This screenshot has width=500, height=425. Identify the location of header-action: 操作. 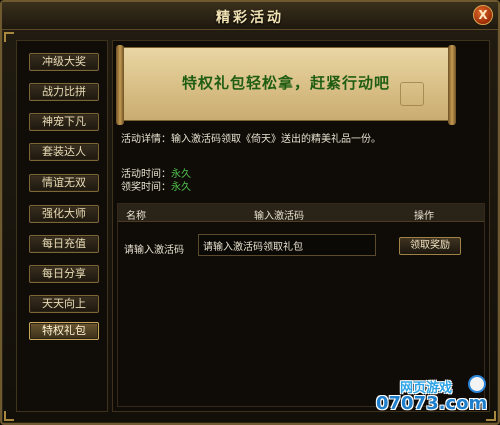
(424, 216).